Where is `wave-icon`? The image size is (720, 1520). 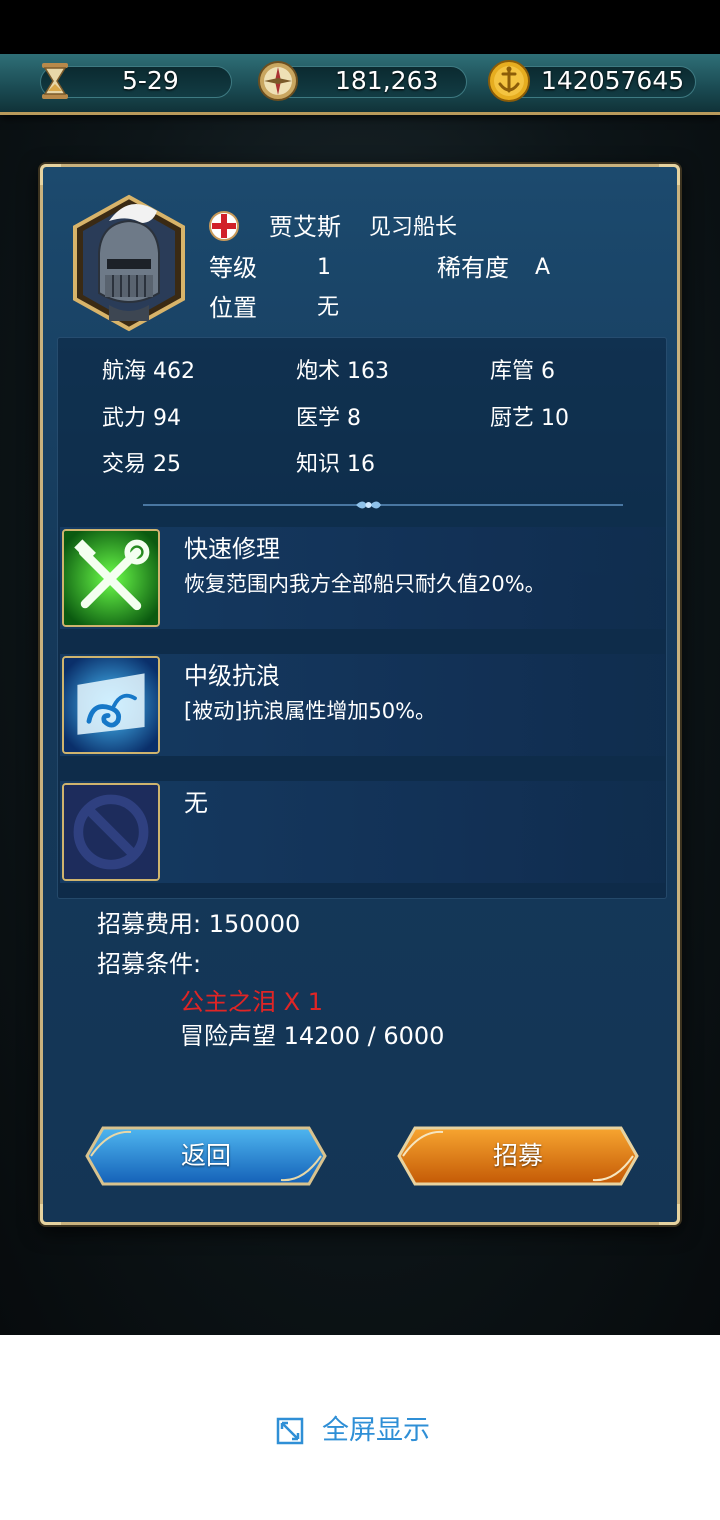
wave-icon is located at coordinates (111, 705).